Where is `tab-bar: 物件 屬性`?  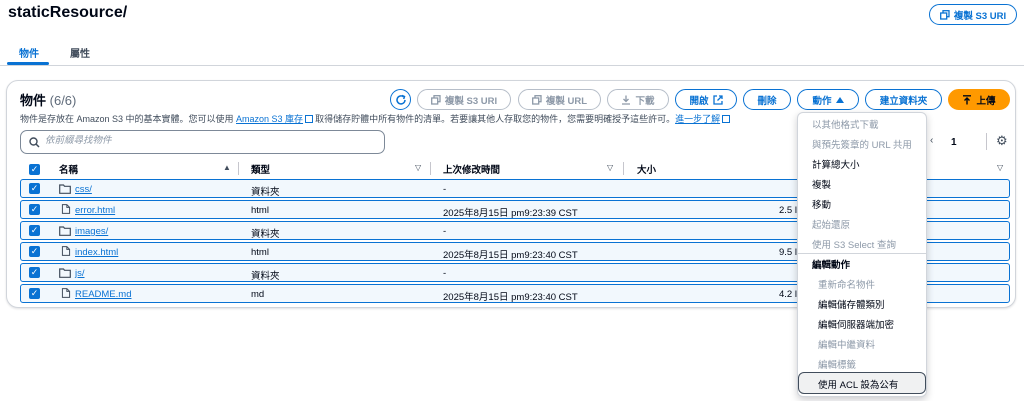
tab-bar: 物件 屬性 is located at coordinates (512, 51).